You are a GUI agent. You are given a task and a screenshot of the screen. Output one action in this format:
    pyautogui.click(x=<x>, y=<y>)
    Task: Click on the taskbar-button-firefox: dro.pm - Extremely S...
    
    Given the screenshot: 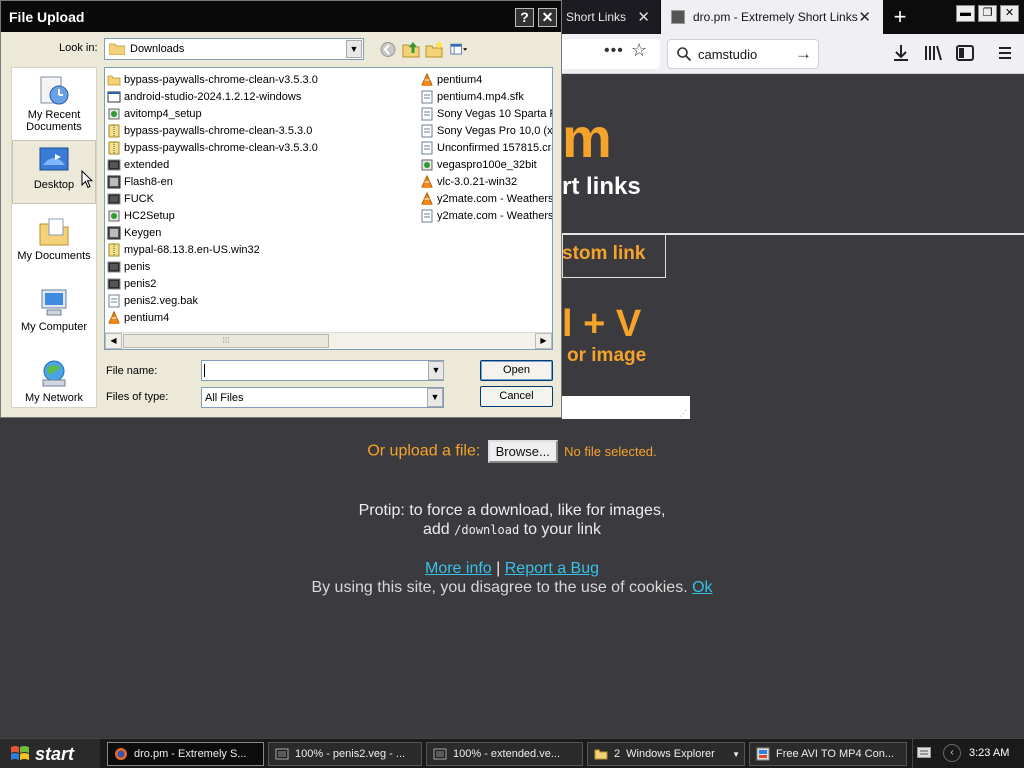 What is the action you would take?
    pyautogui.click(x=185, y=754)
    